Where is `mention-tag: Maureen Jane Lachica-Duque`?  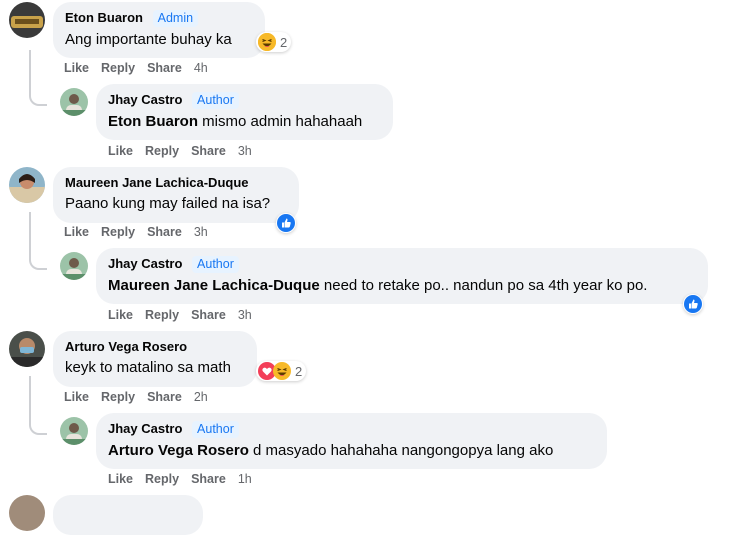 mention-tag: Maureen Jane Lachica-Duque is located at coordinates (214, 285).